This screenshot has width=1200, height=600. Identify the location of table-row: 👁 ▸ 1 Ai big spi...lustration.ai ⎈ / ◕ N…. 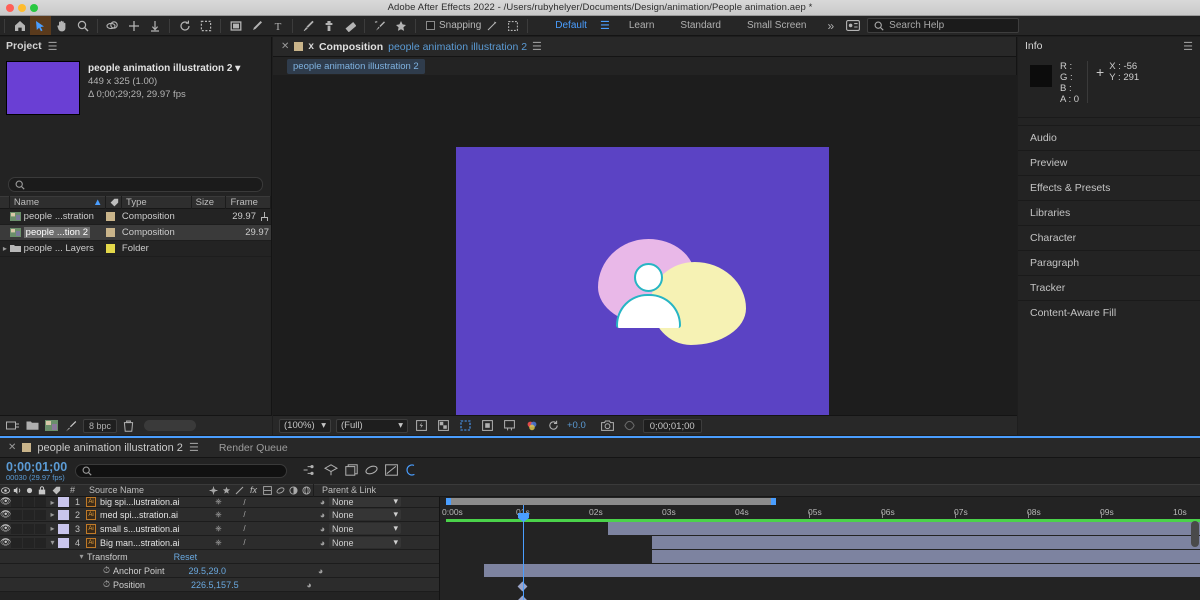
(219, 502).